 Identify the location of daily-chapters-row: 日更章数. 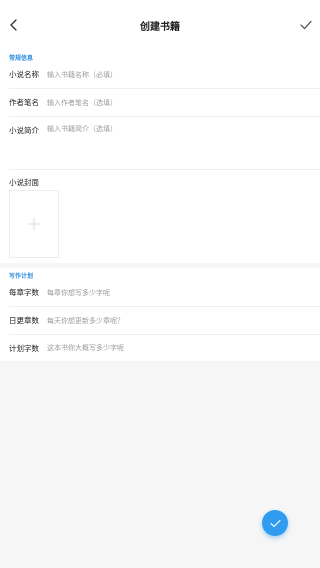
(164, 321).